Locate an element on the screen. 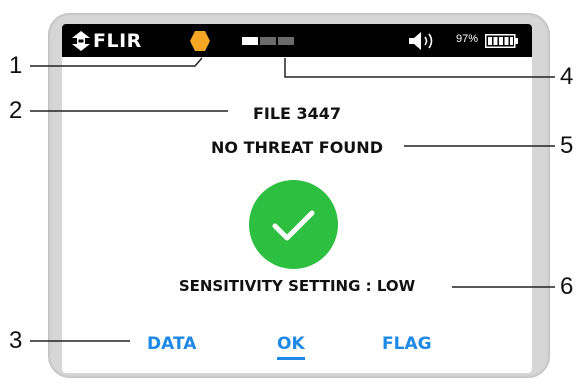 The height and width of the screenshot is (383, 581). callout-1-line is located at coordinates (116, 62).